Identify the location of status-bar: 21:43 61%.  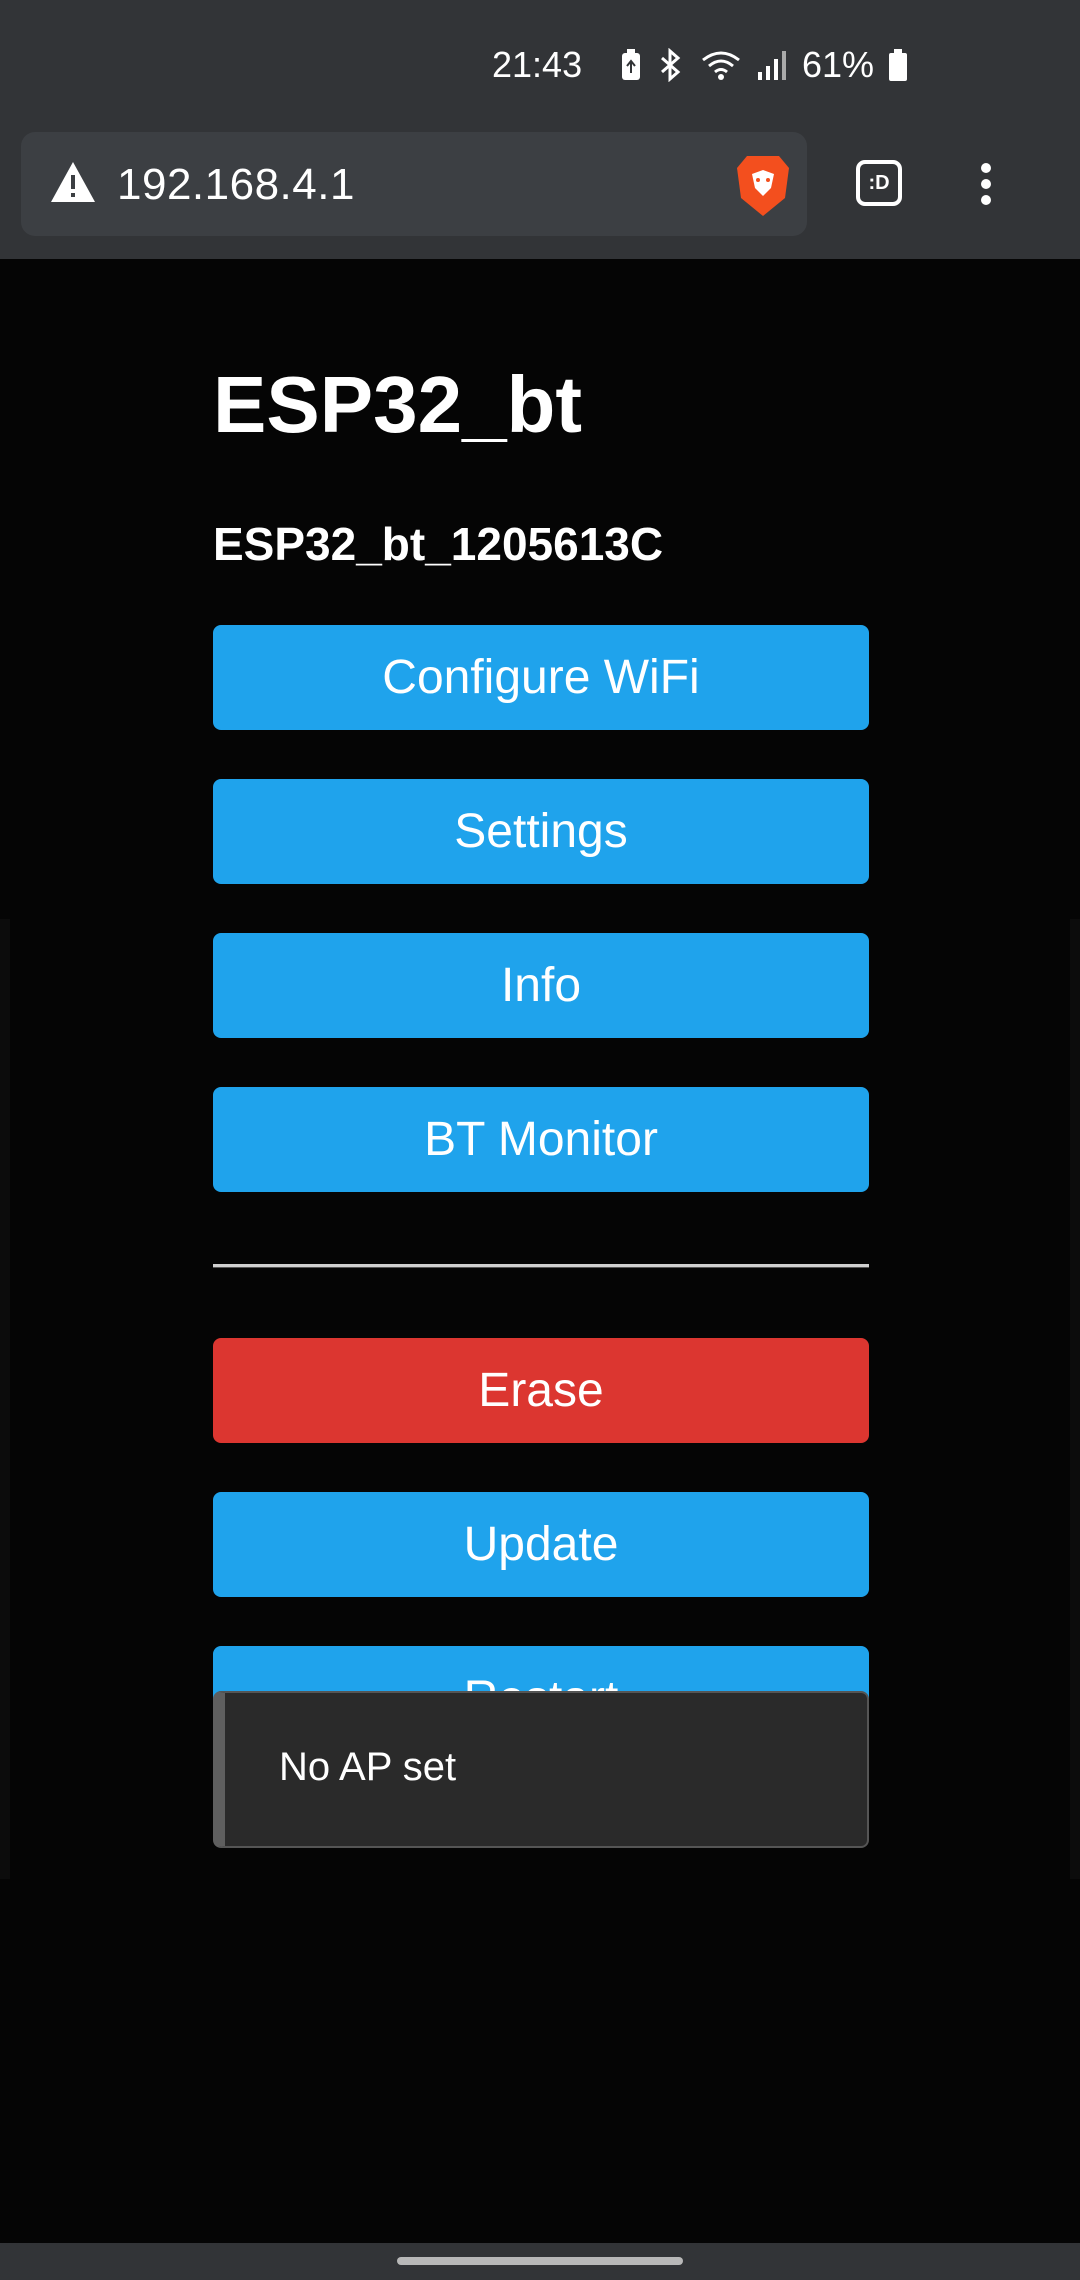
(540, 66).